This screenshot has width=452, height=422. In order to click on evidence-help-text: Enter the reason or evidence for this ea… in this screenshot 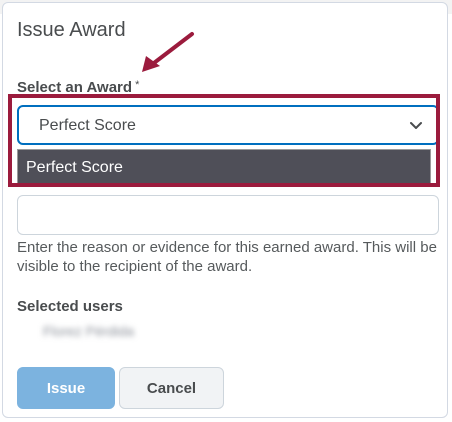, I will do `click(227, 257)`.